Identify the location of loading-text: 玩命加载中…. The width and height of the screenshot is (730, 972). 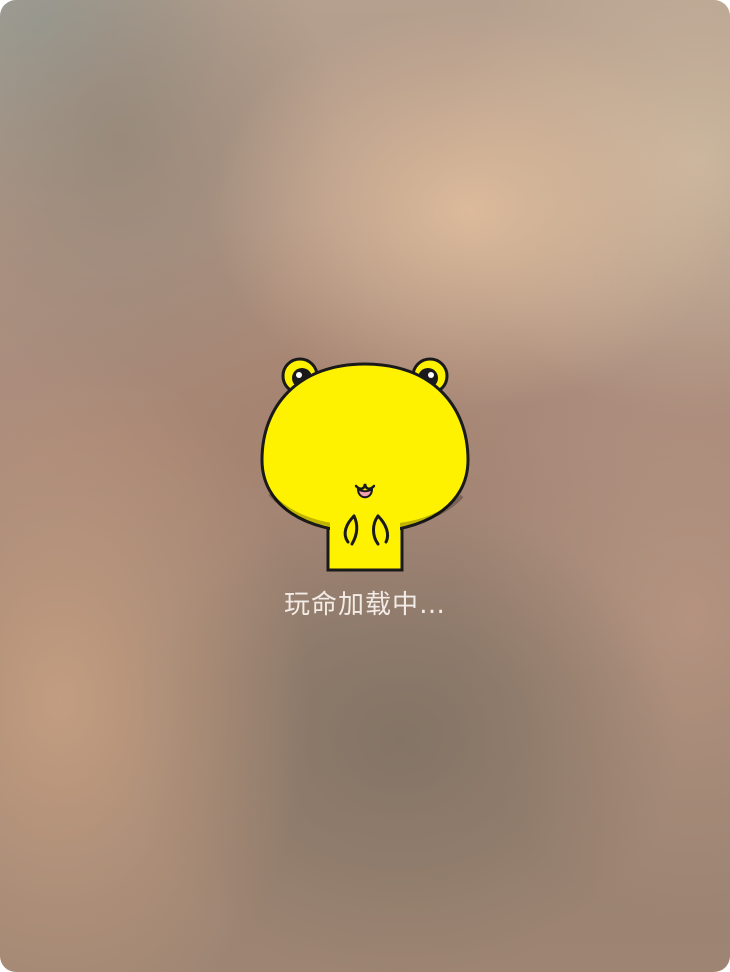
(364, 605).